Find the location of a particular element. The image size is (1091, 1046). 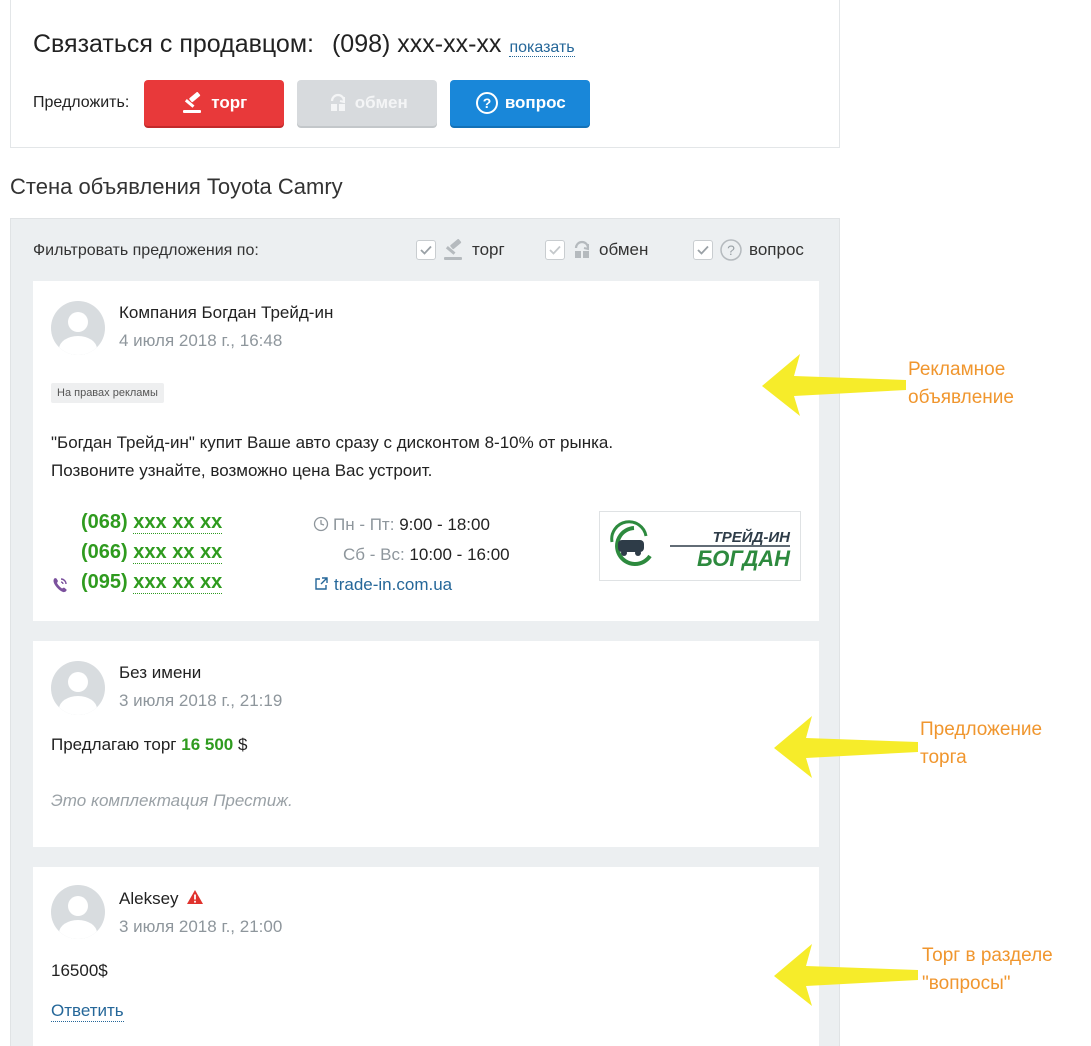

site-link: trade-in.com.ua is located at coordinates (411, 590).